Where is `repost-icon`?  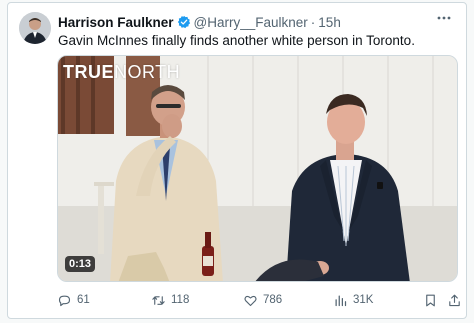
repost-icon is located at coordinates (158, 300).